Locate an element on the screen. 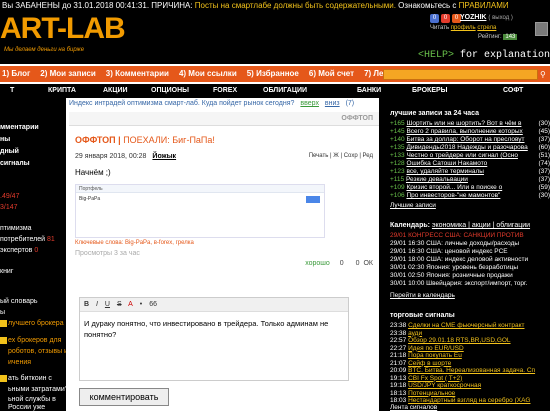  left-link-2: ы is located at coordinates (2, 312).